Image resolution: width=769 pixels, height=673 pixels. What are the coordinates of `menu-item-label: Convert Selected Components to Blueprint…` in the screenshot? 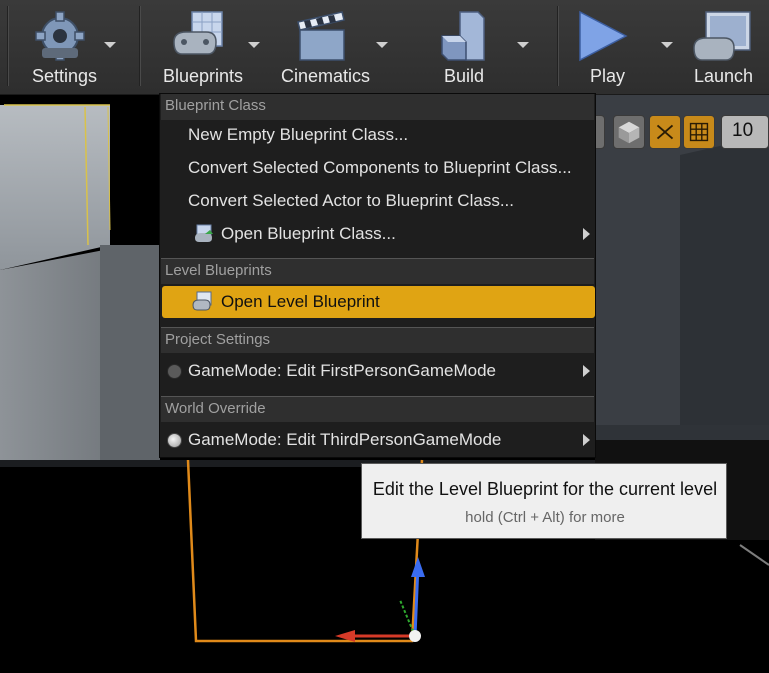 It's located at (380, 167).